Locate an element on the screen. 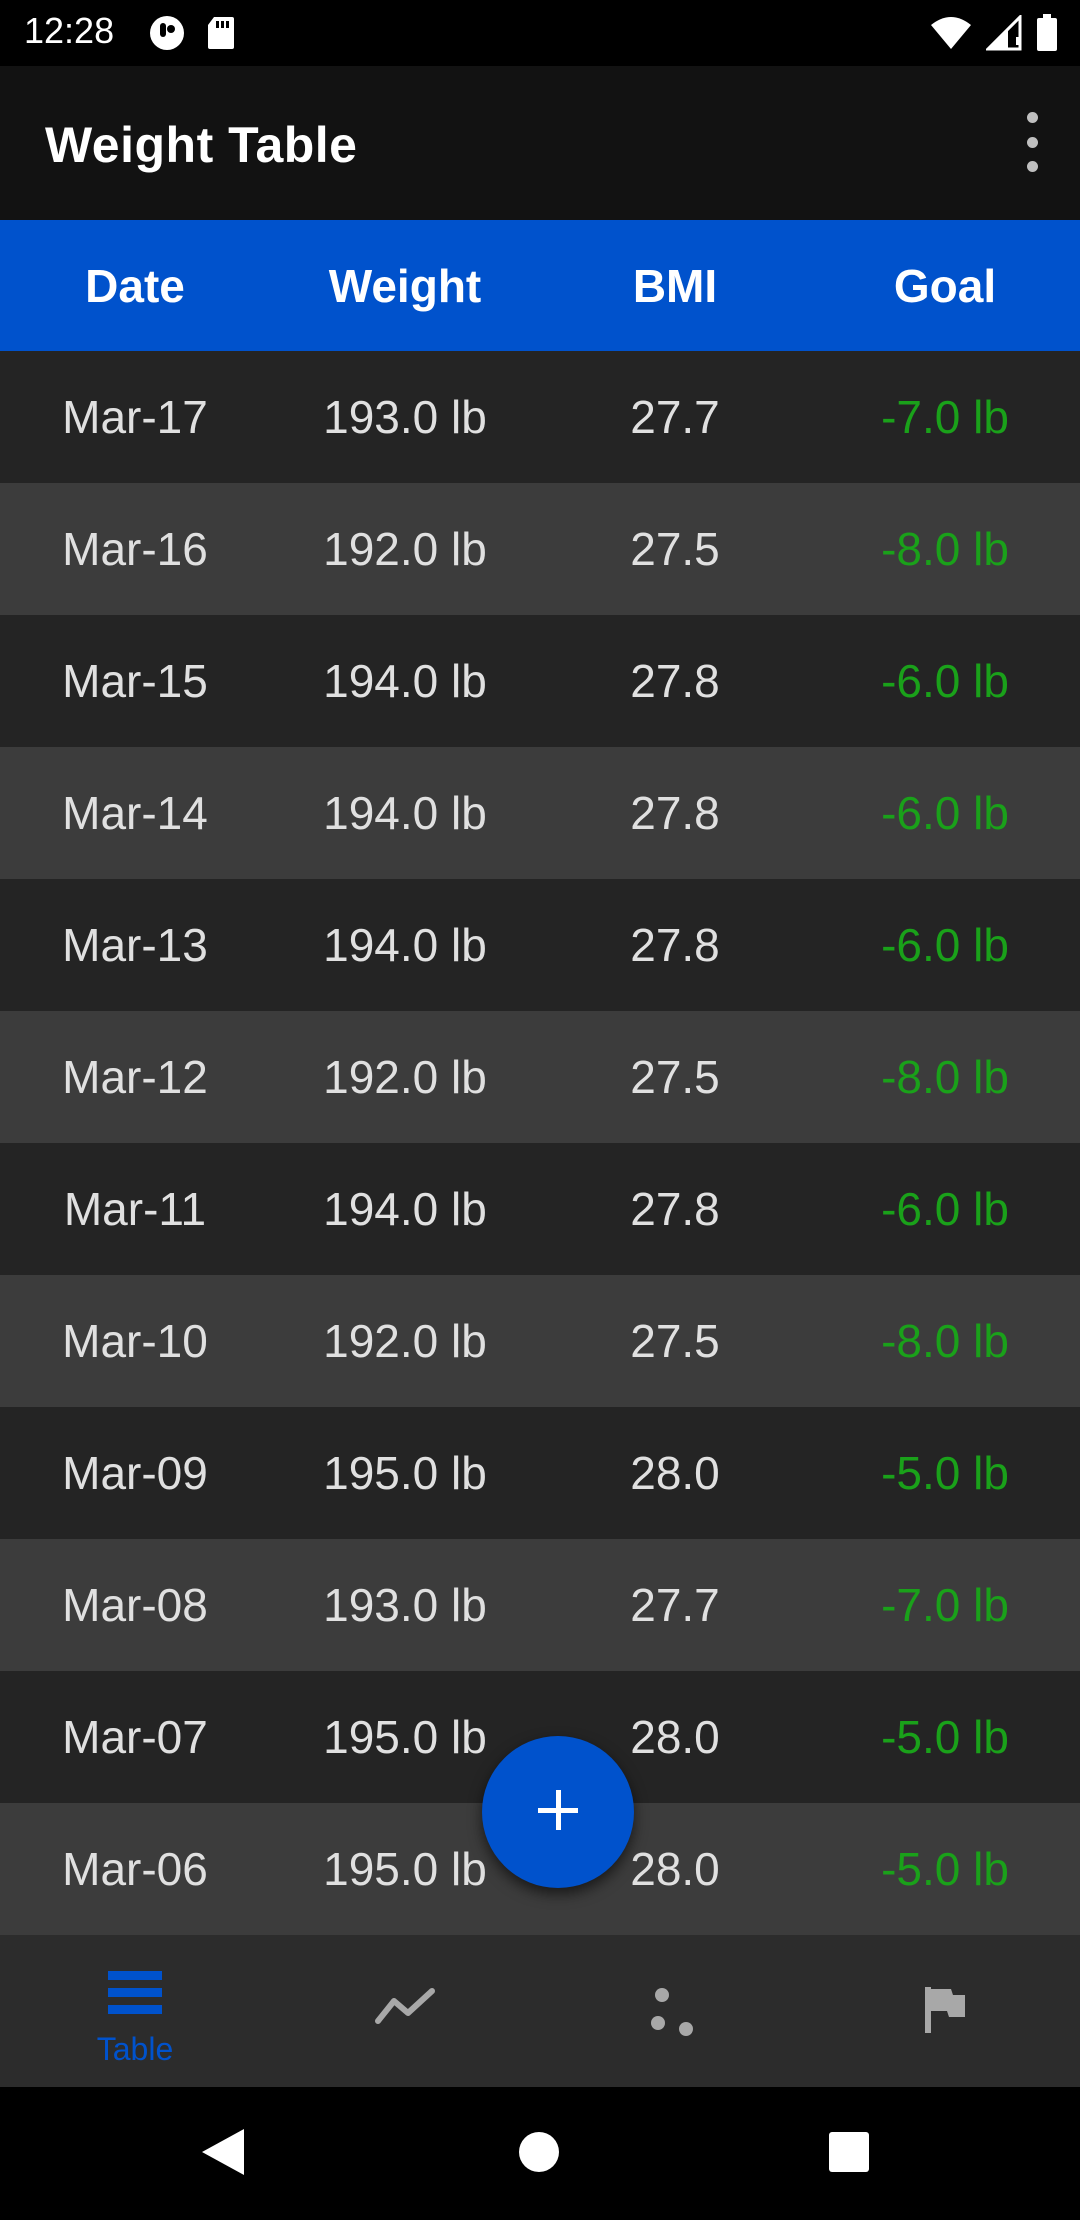 The image size is (1080, 2220). cell-date: Mar-11 is located at coordinates (135, 1209).